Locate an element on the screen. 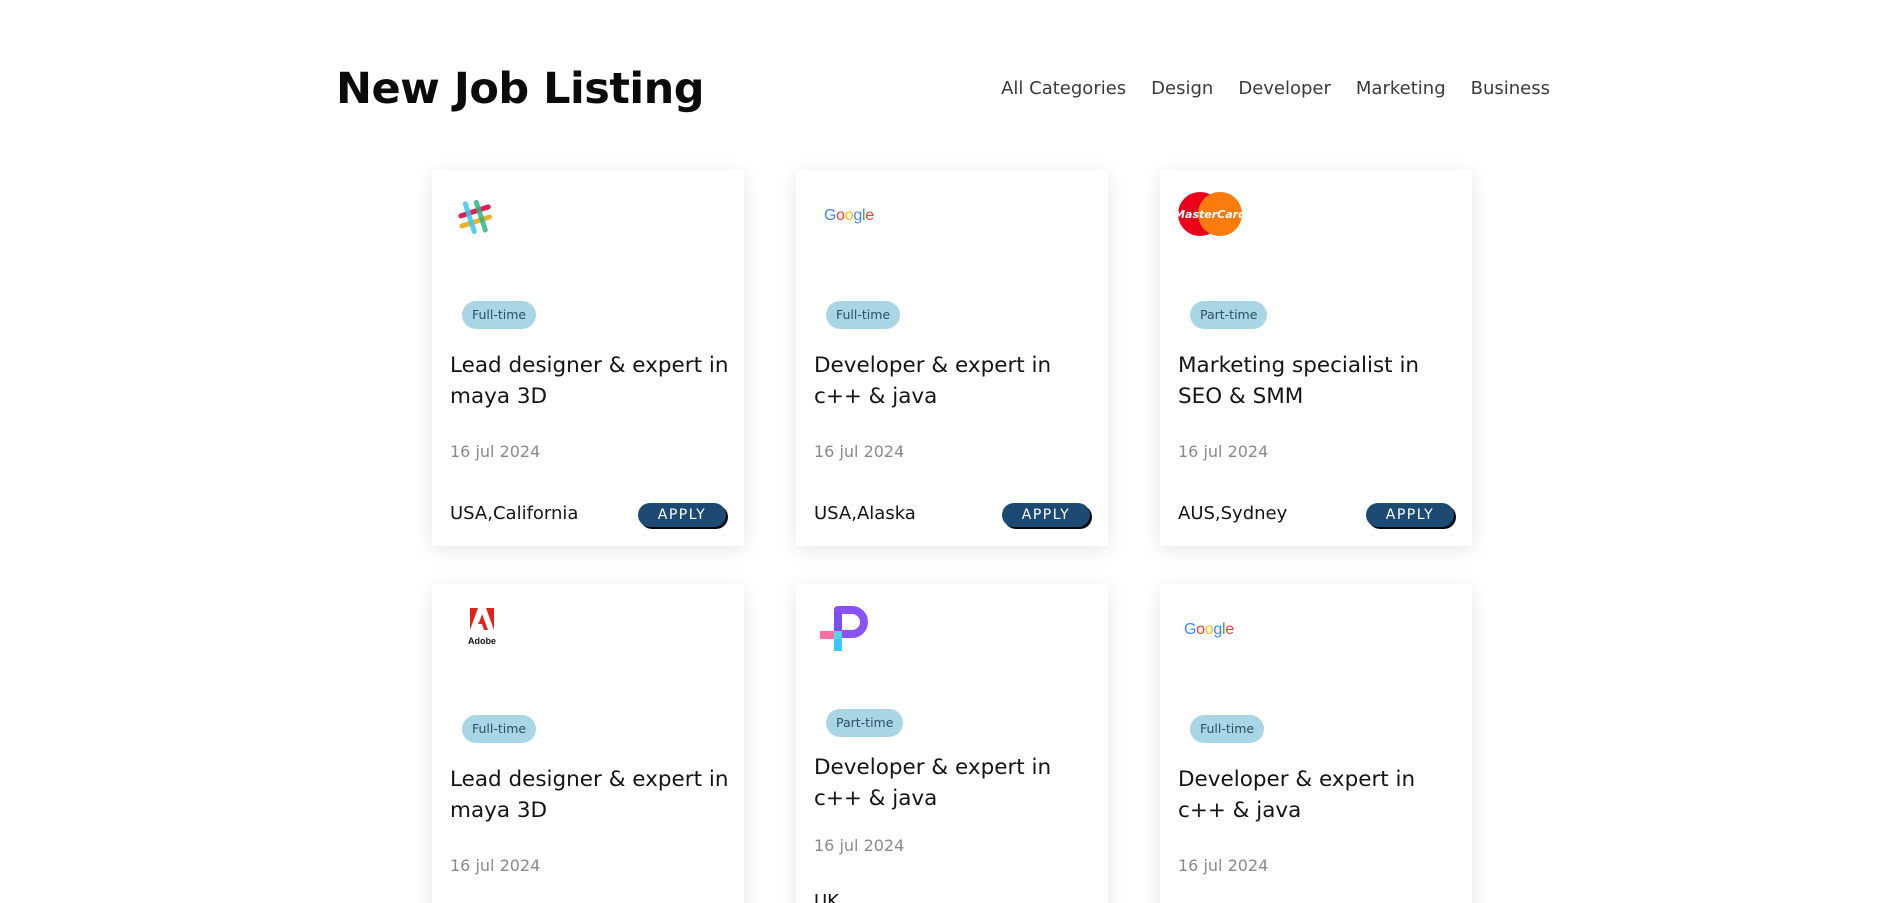  job-title: Marketing specialist in SEO & SMM is located at coordinates (1318, 381).